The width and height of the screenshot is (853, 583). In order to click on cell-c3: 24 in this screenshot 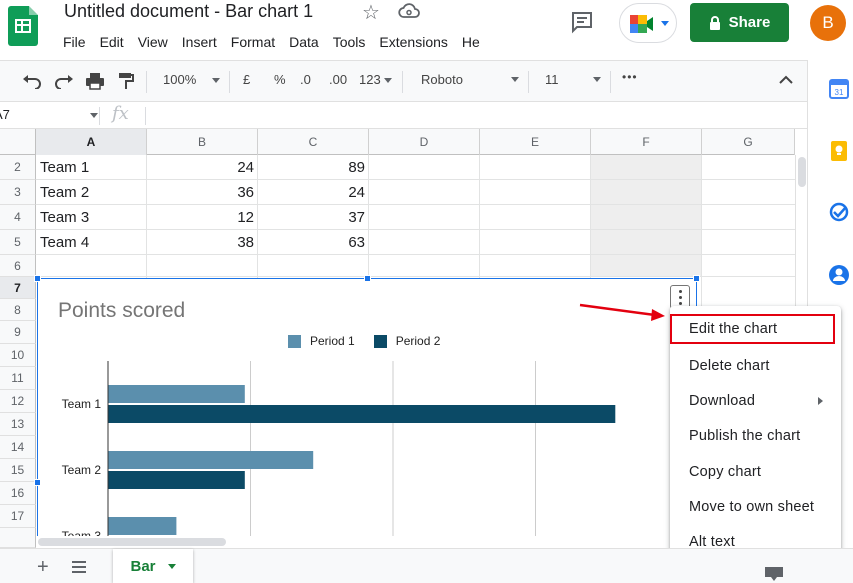, I will do `click(311, 192)`.